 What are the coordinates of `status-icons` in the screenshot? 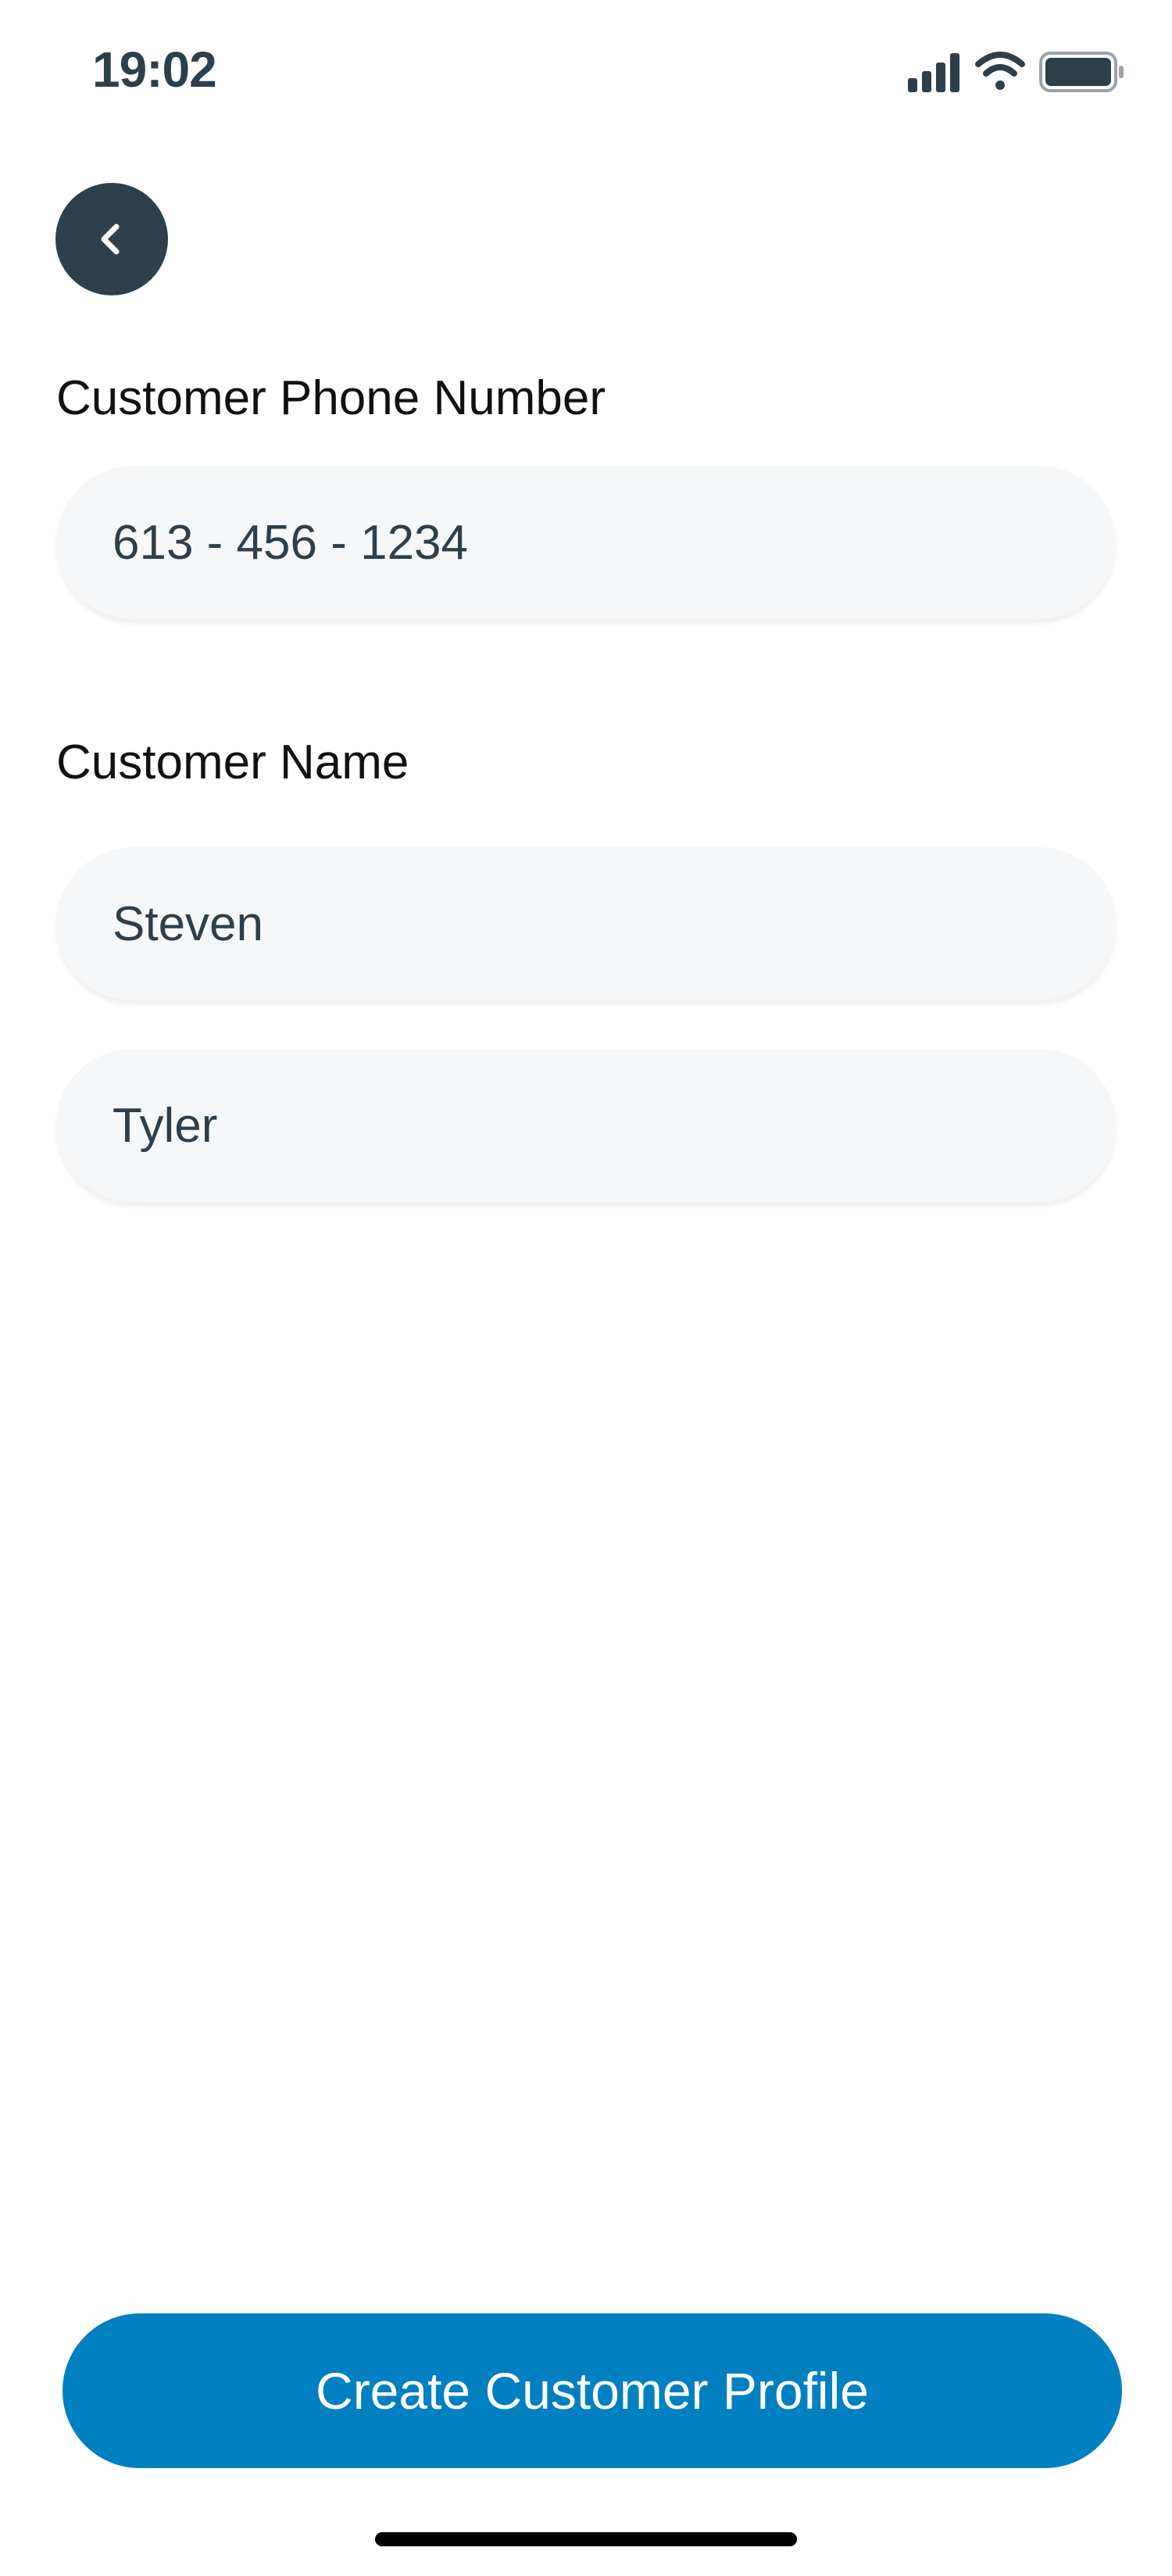 It's located at (1016, 72).